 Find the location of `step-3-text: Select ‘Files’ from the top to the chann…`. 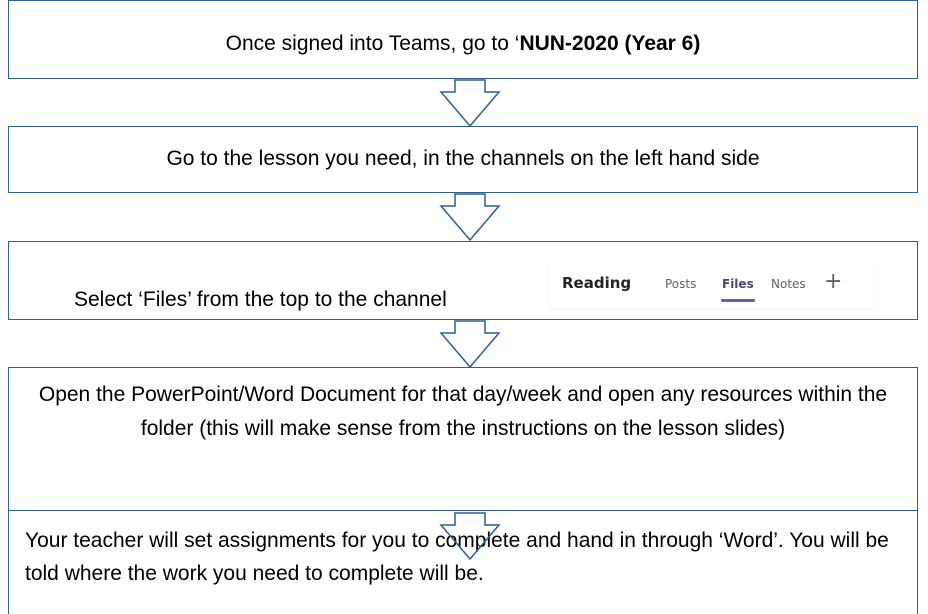

step-3-text: Select ‘Files’ from the top to the chann… is located at coordinates (260, 299).